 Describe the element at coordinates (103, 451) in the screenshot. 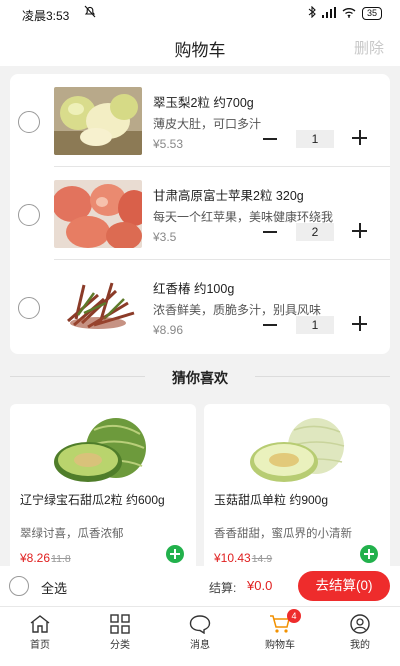

I see `product-image-green-melon` at that location.